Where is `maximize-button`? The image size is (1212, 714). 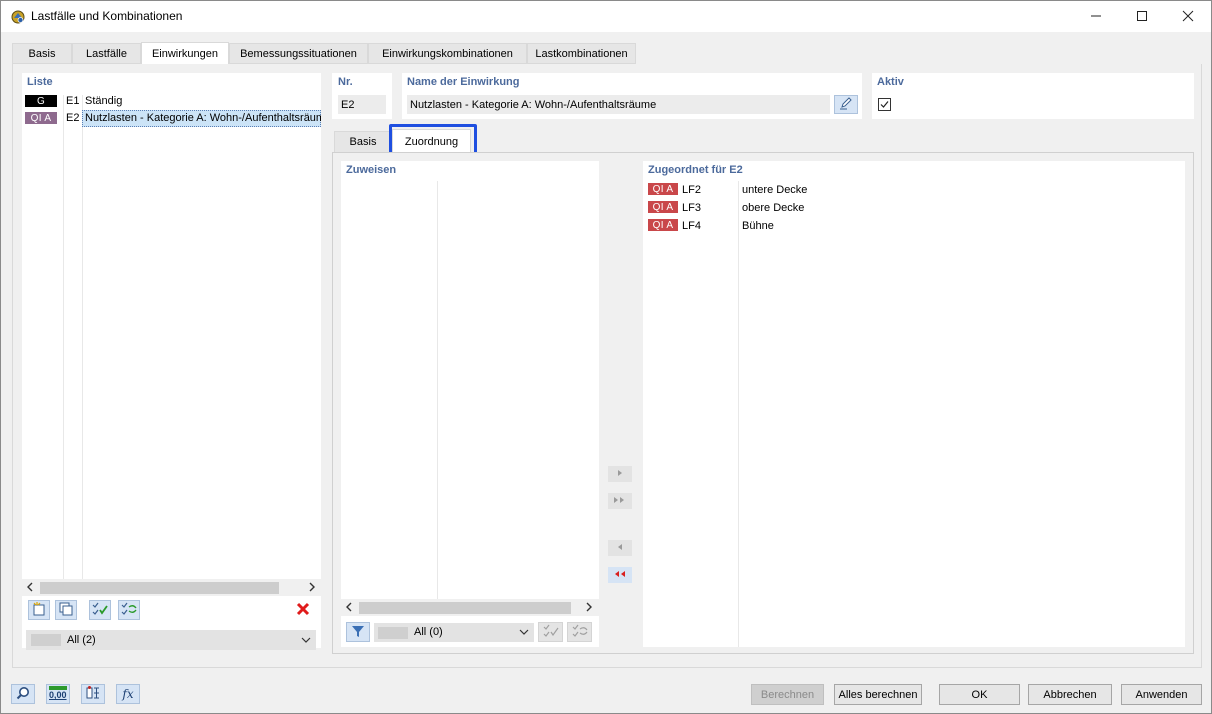 maximize-button is located at coordinates (1142, 16).